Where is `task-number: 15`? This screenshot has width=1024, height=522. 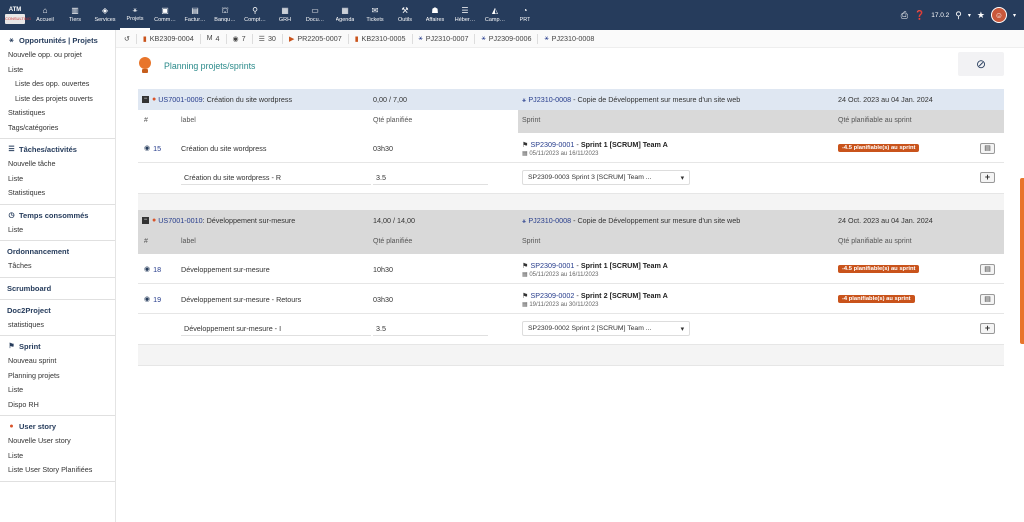
task-number: 15 is located at coordinates (157, 148).